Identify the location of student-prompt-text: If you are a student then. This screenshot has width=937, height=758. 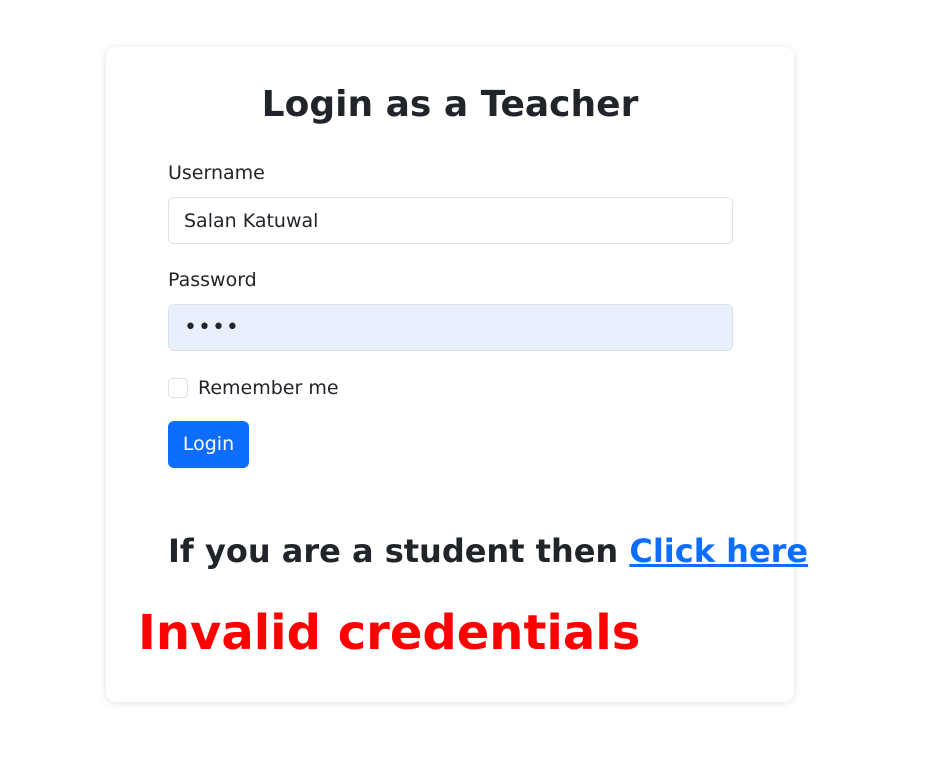
(399, 551).